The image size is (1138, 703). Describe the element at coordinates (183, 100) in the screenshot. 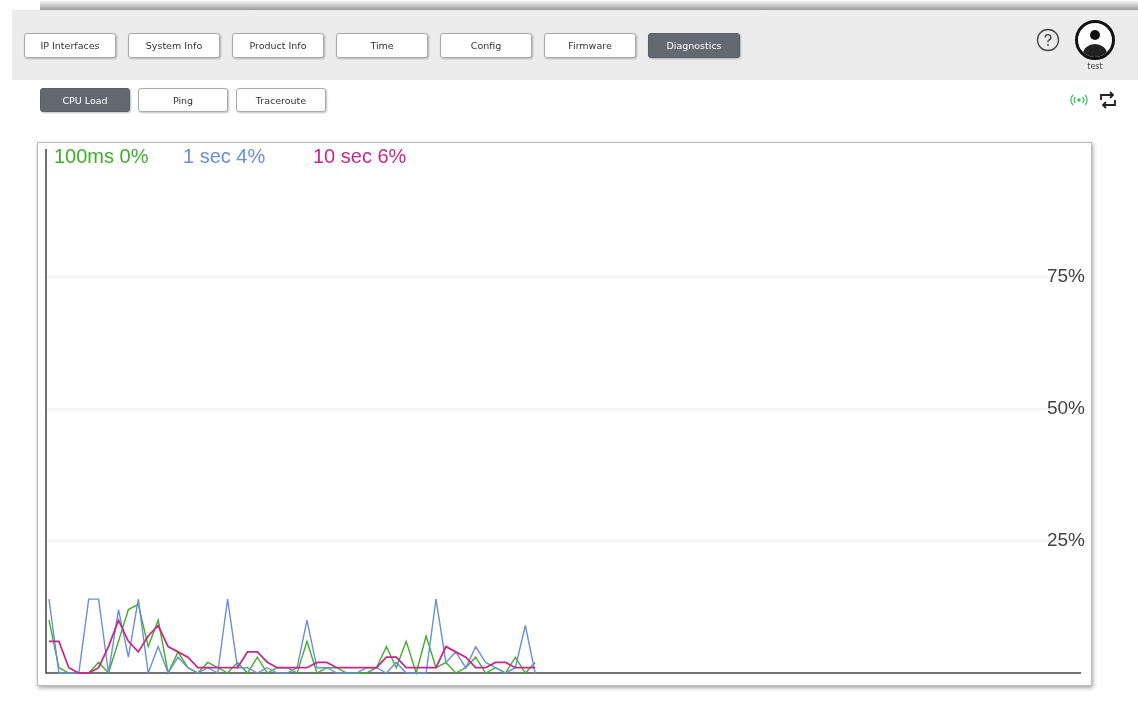

I see `sub-tab: Ping` at that location.